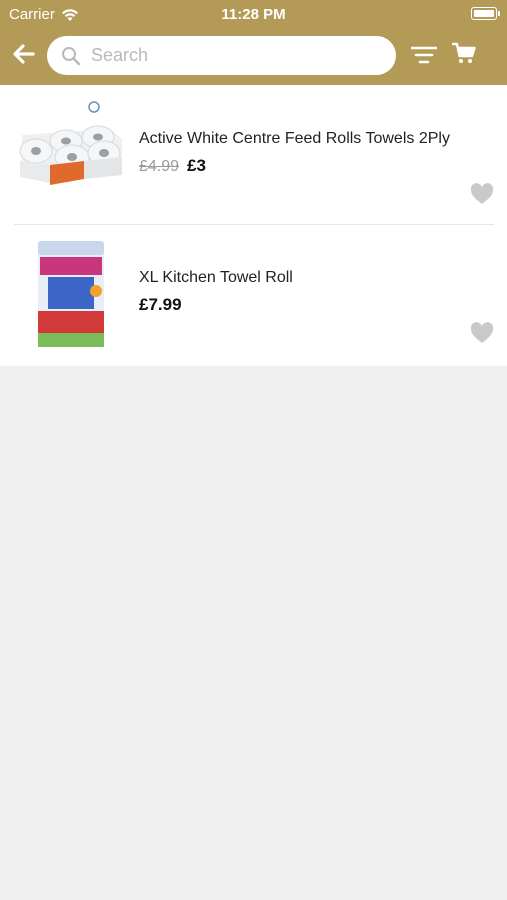 The width and height of the screenshot is (507, 900). I want to click on nav-bar, so click(253, 55).